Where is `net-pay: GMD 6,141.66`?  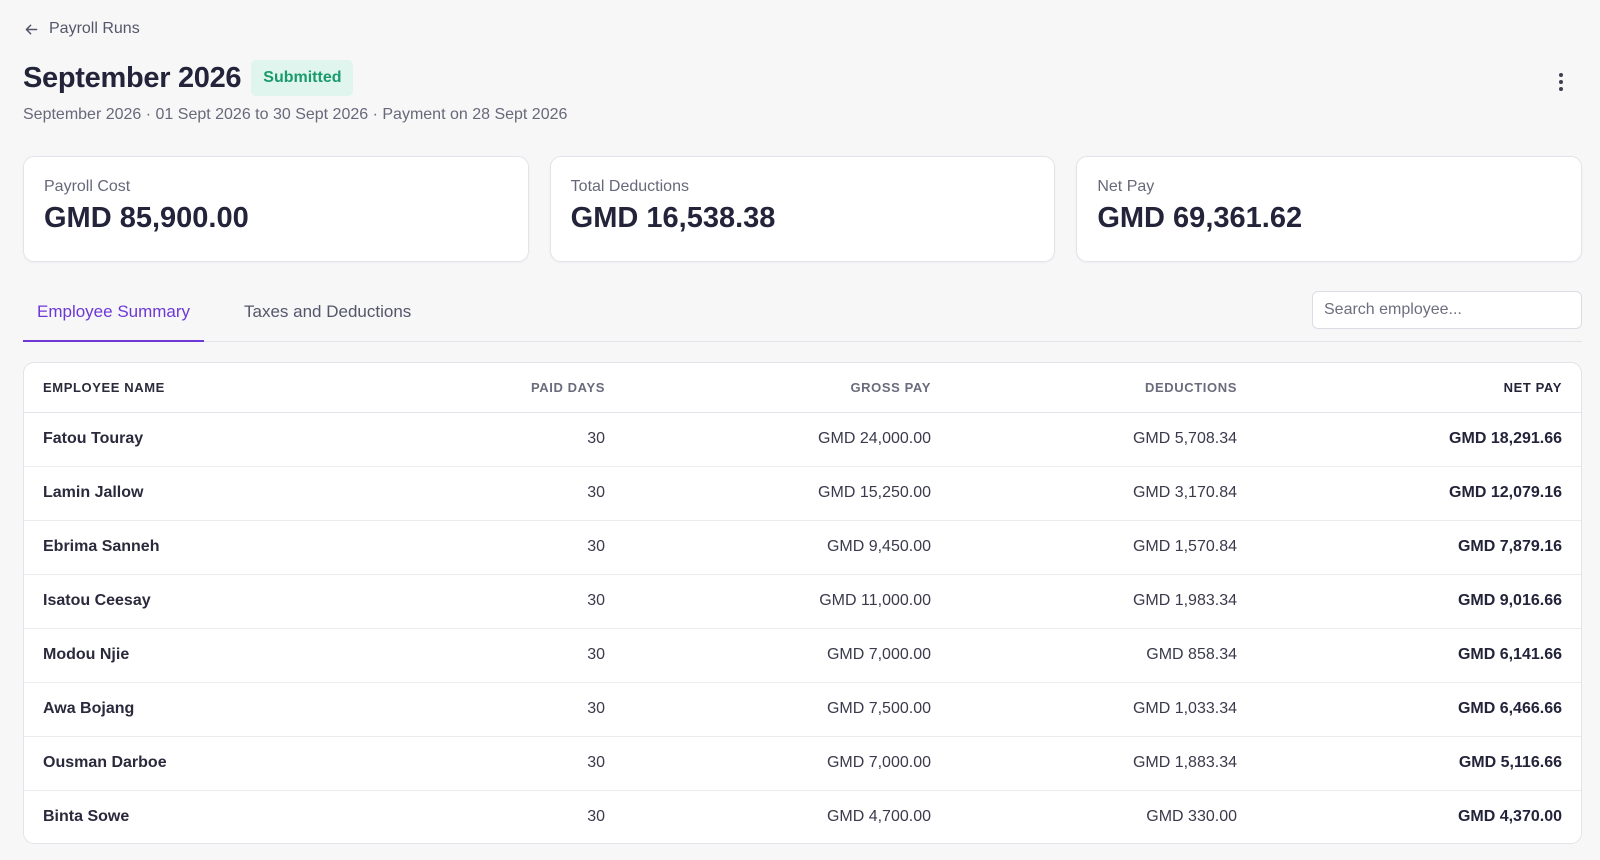
net-pay: GMD 6,141.66 is located at coordinates (1509, 654).